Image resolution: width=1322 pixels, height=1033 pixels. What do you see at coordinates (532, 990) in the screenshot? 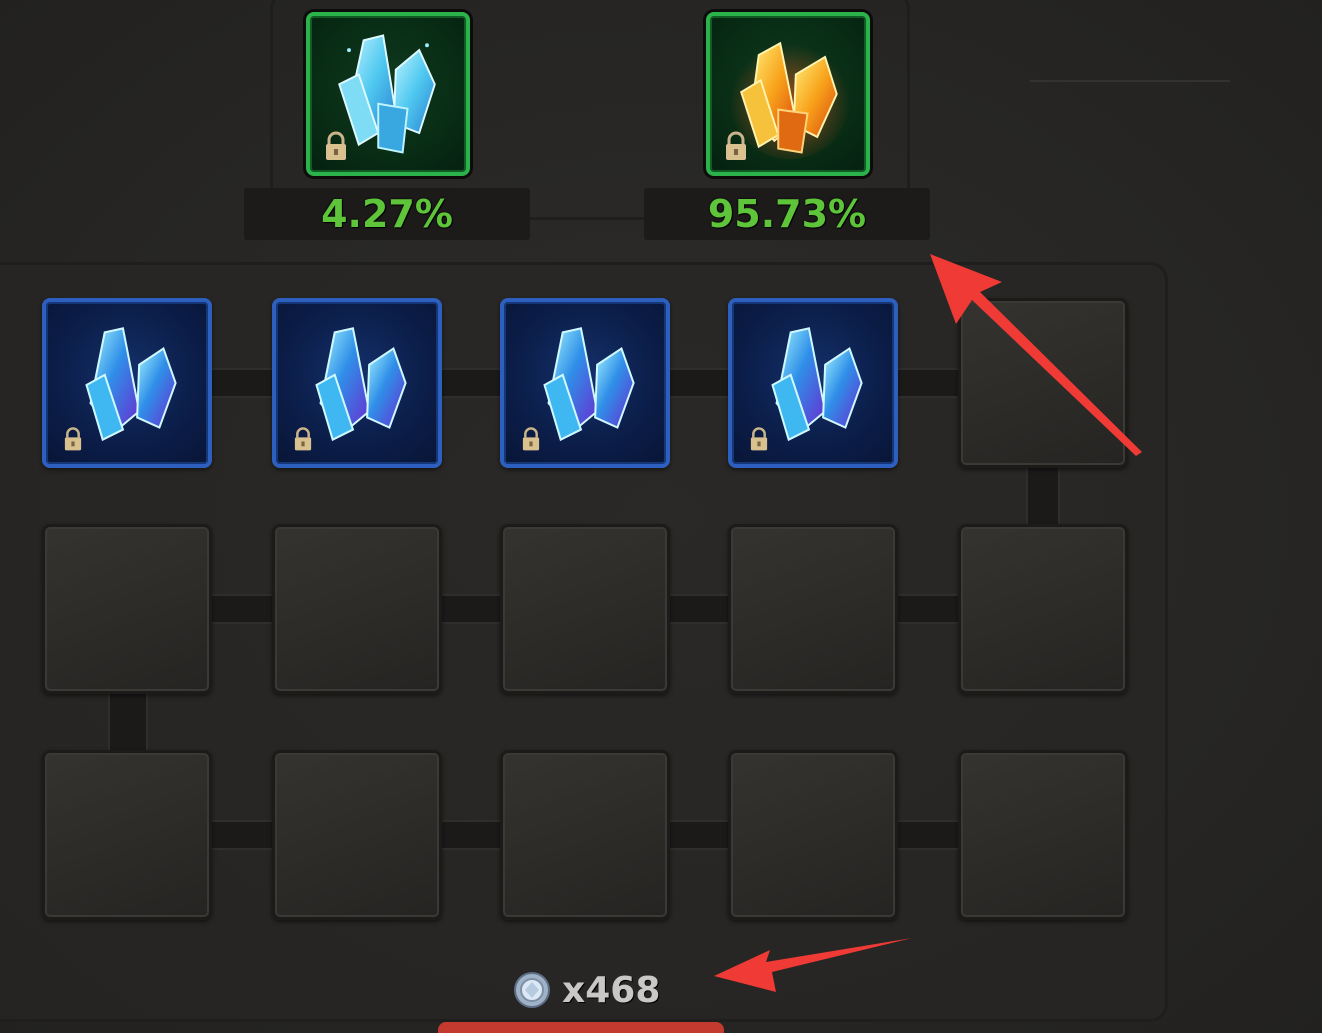
I see `gem-coin-icon` at bounding box center [532, 990].